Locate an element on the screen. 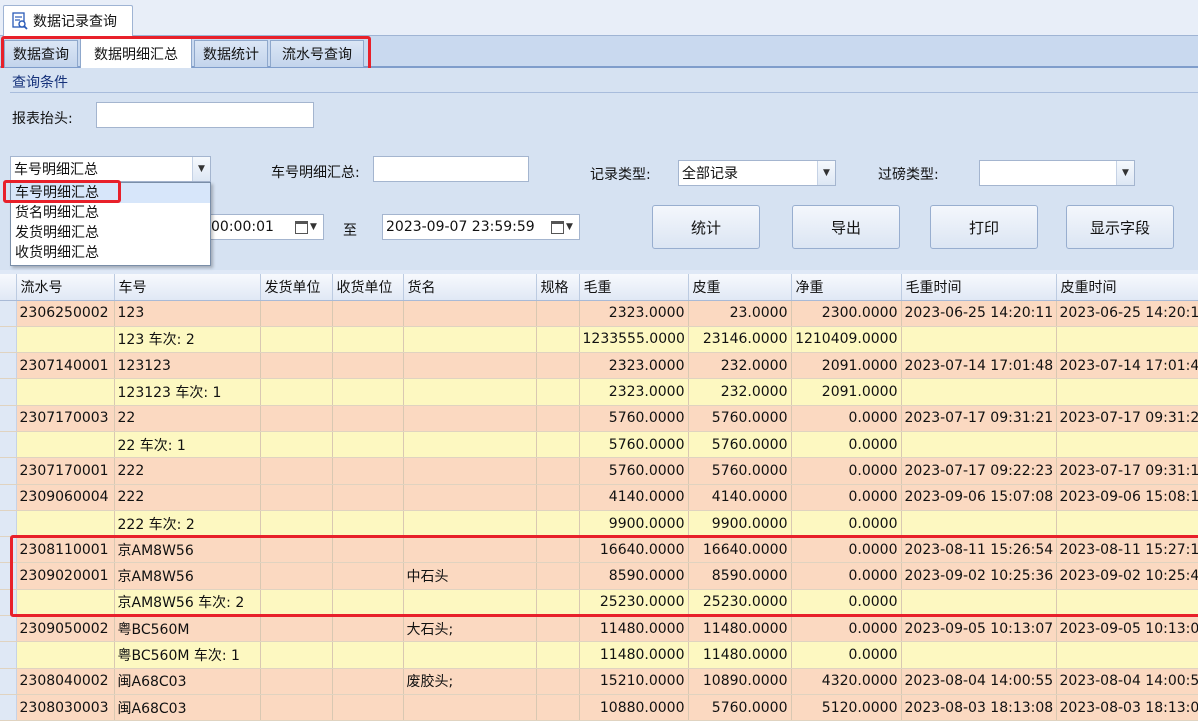 The height and width of the screenshot is (726, 1198). table-cell: 1233555.0000 is located at coordinates (634, 340).